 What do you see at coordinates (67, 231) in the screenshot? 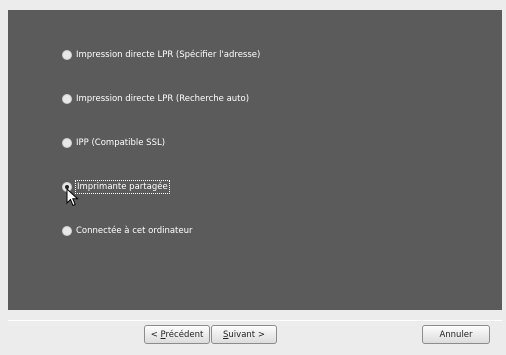
I see `radio-local-computer` at bounding box center [67, 231].